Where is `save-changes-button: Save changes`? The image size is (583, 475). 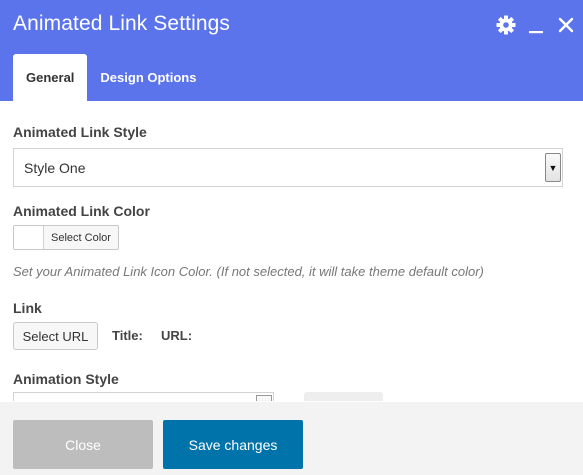 save-changes-button: Save changes is located at coordinates (233, 444).